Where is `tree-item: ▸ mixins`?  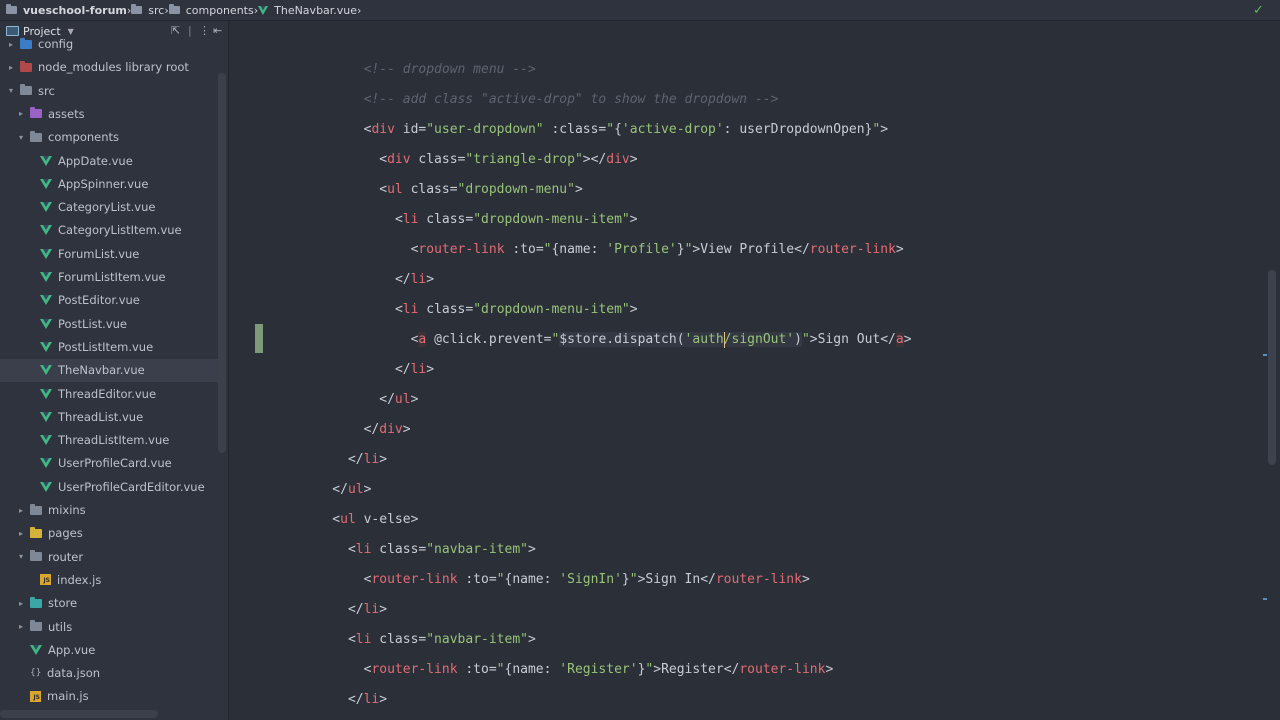 tree-item: ▸ mixins is located at coordinates (109, 510).